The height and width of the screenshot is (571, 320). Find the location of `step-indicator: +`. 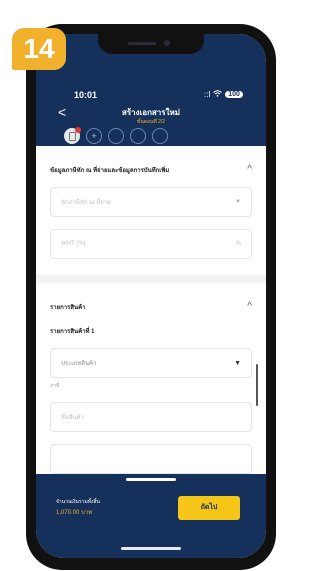

step-indicator: + is located at coordinates (116, 135).